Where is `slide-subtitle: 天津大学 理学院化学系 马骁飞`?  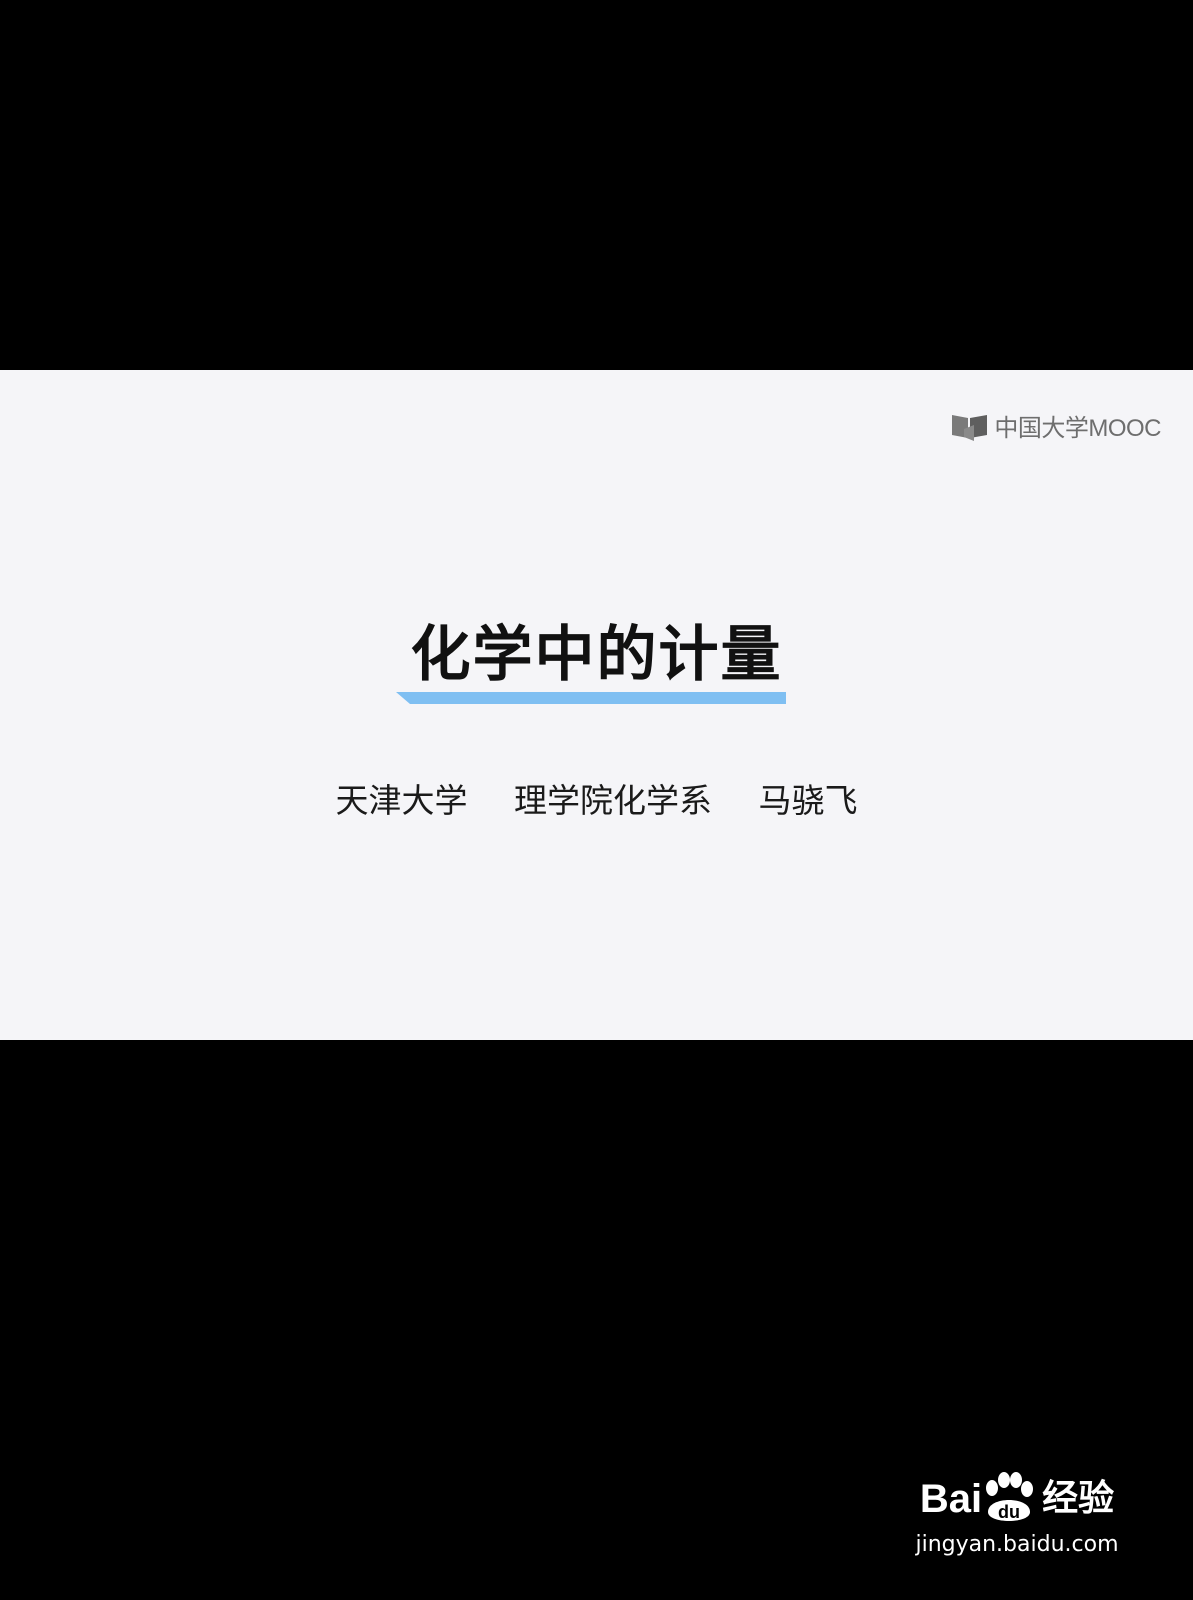
slide-subtitle: 天津大学 理学院化学系 马骁飞 is located at coordinates (596, 798).